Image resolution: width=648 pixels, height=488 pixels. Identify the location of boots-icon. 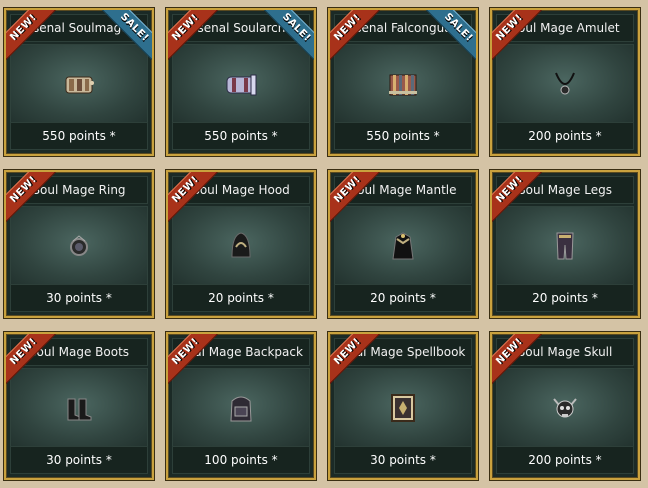
(79, 409).